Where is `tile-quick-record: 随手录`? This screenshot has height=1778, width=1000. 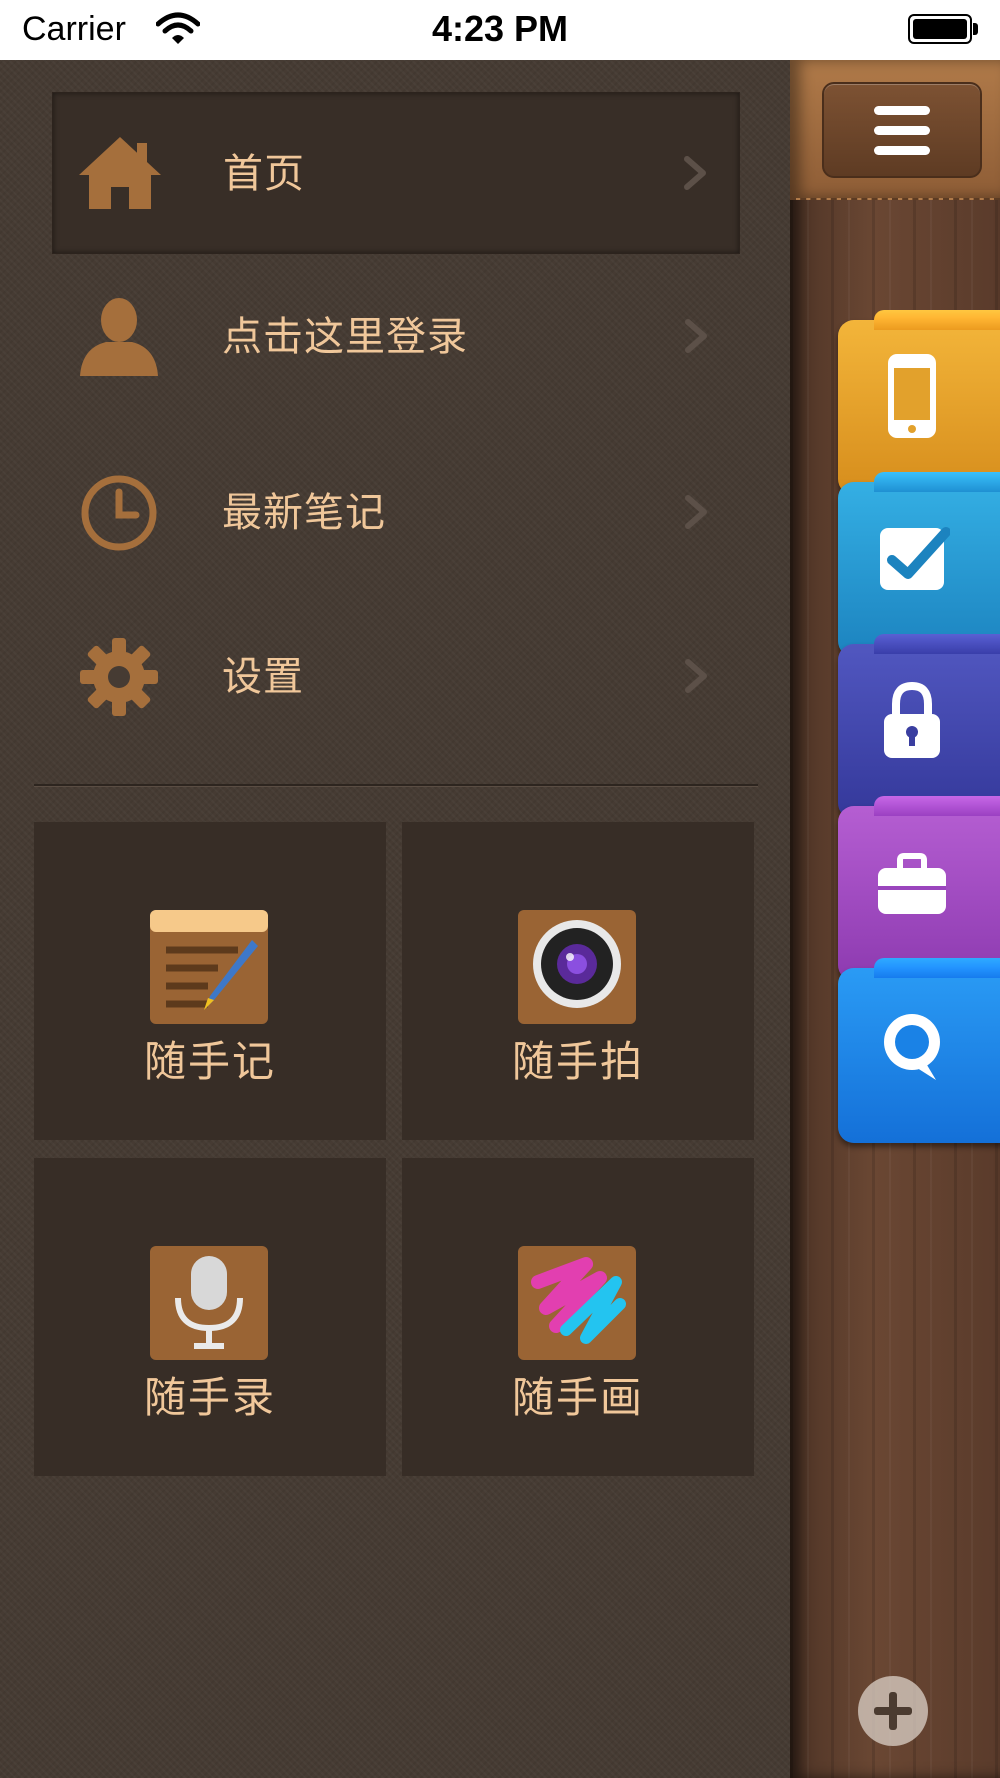 tile-quick-record: 随手录 is located at coordinates (210, 1317).